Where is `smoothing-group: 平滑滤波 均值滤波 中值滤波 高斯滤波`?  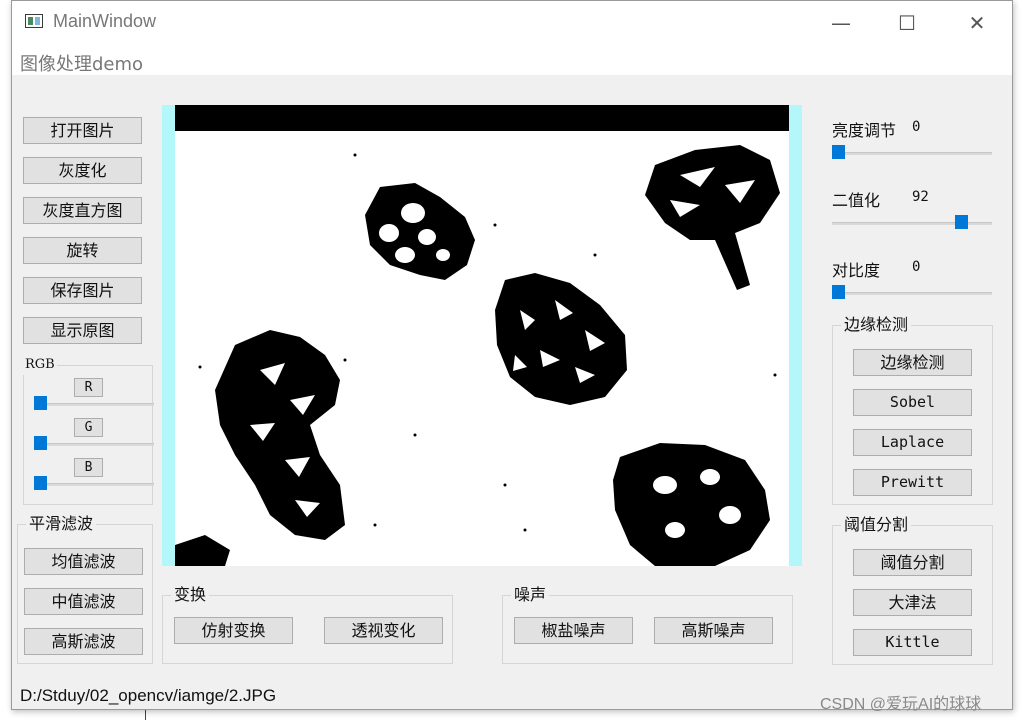 smoothing-group: 平滑滤波 均值滤波 中值滤波 高斯滤波 is located at coordinates (85, 589).